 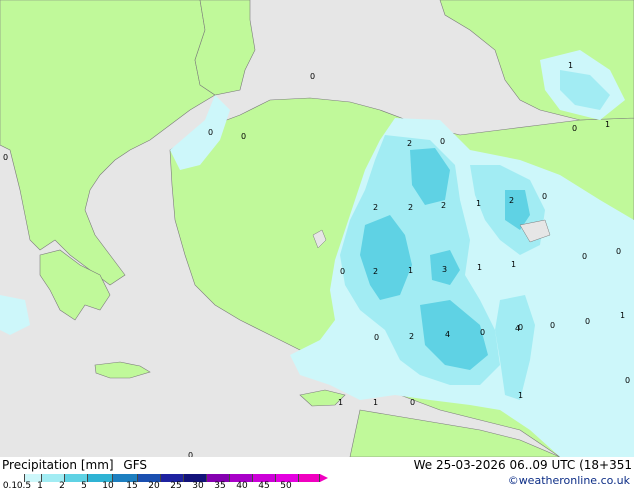 What do you see at coordinates (135, 465) in the screenshot?
I see `model-label: GFS` at bounding box center [135, 465].